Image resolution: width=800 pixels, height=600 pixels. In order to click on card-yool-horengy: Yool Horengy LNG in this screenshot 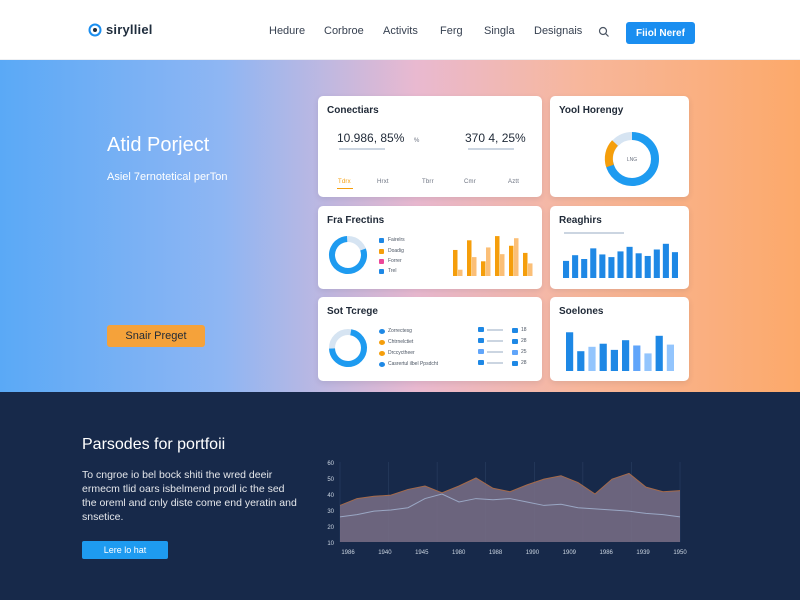, I will do `click(619, 146)`.